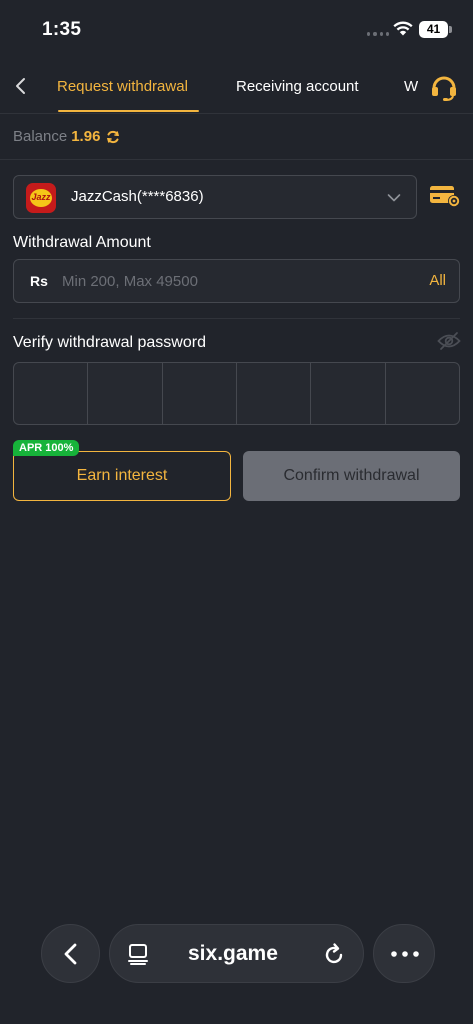  I want to click on withdrawal-password-input, so click(236, 393).